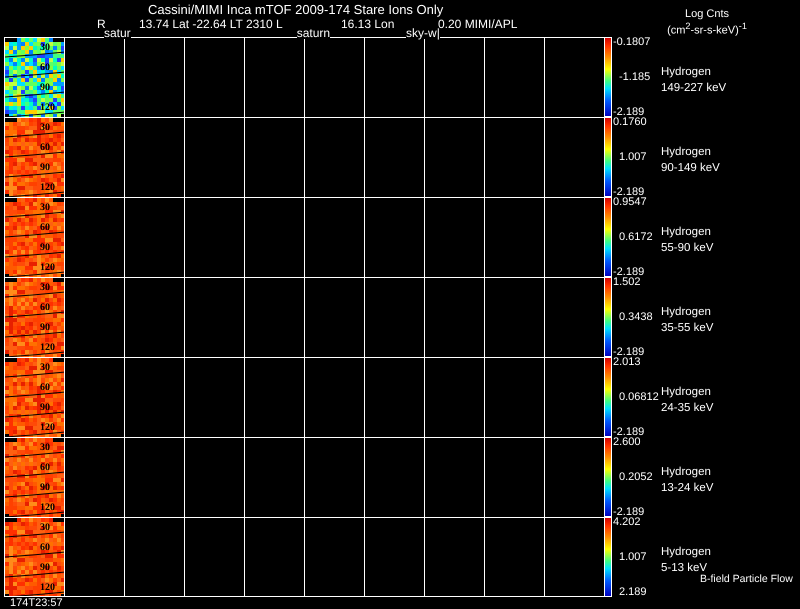  What do you see at coordinates (627, 362) in the screenshot?
I see `scale-max-value: 2.013` at bounding box center [627, 362].